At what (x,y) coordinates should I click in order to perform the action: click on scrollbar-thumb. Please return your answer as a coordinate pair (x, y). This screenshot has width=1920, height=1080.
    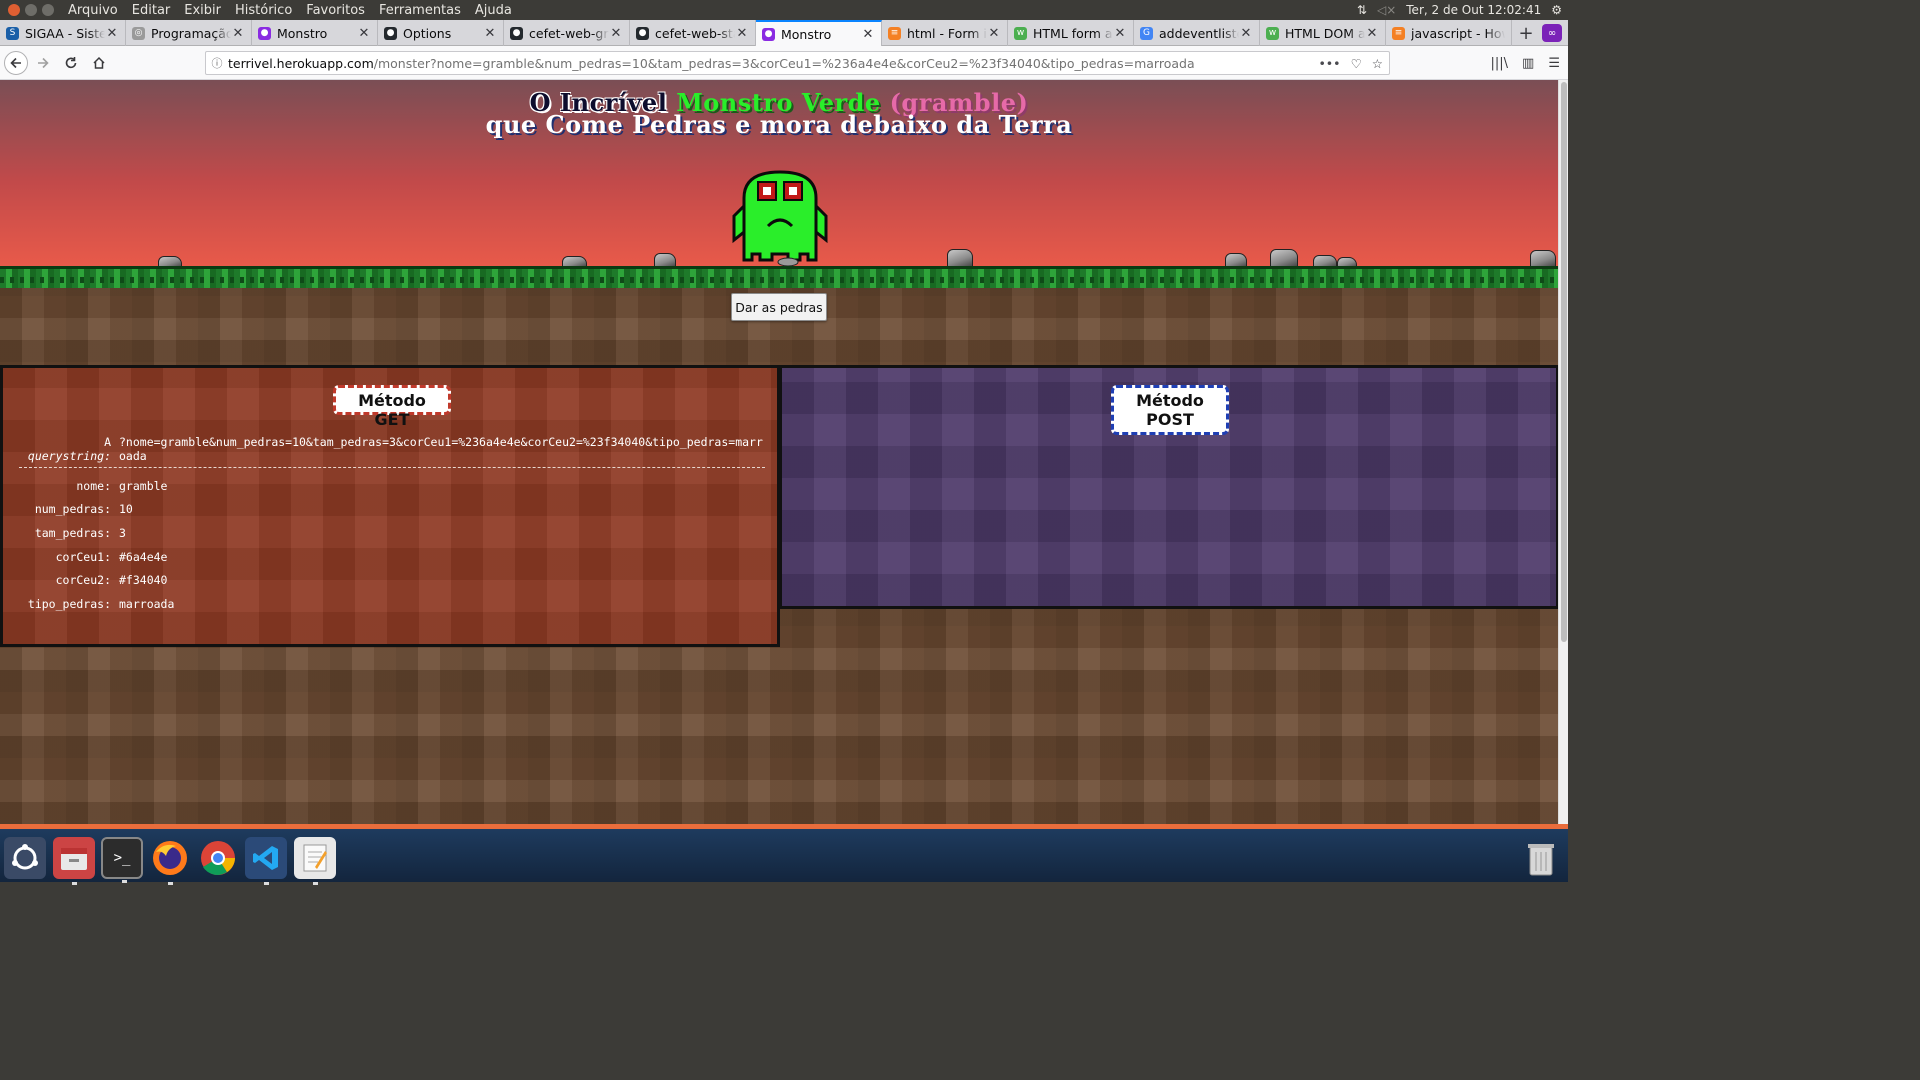
    Looking at the image, I should click on (1564, 362).